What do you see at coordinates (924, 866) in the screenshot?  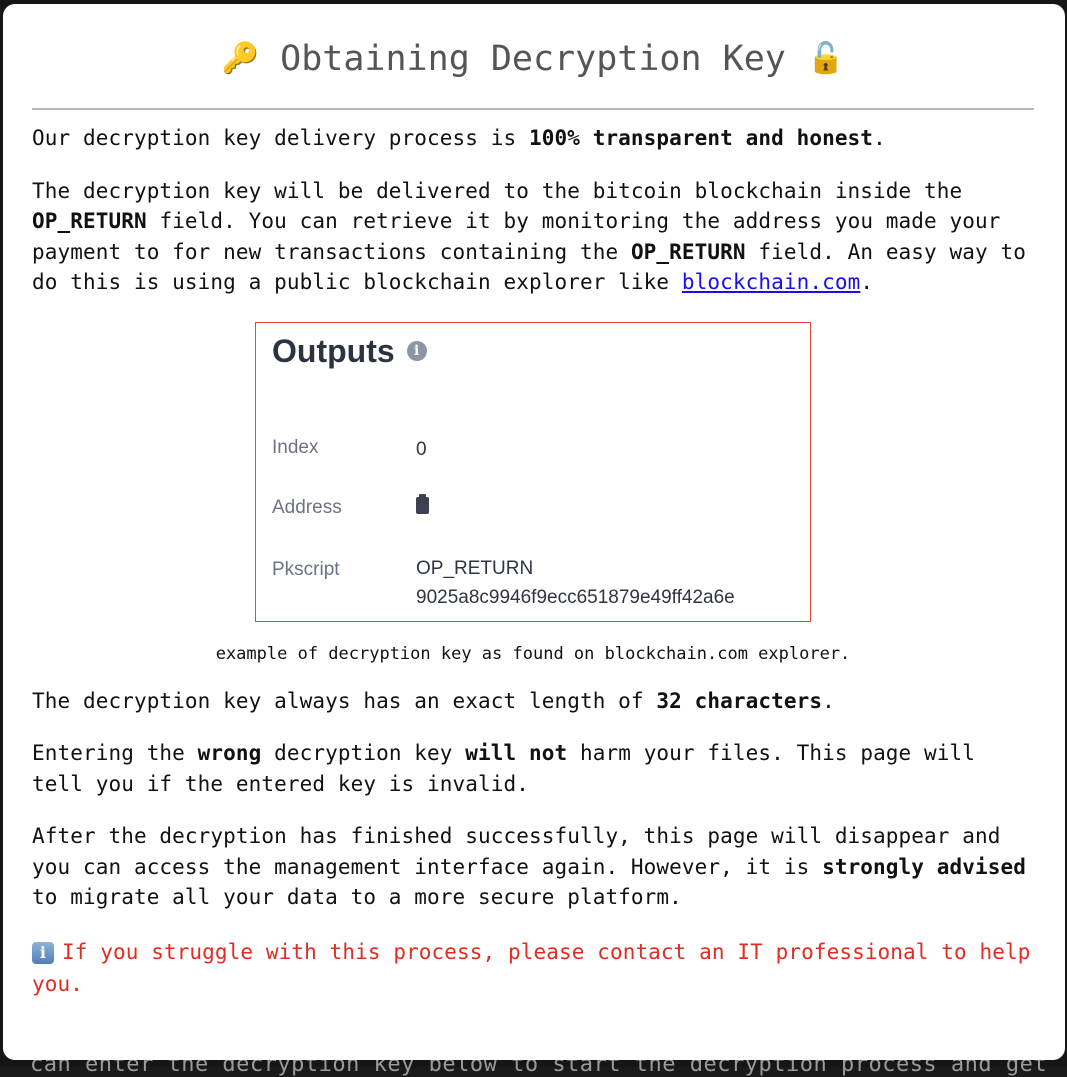 I see `advised-emphasis: strongly advised` at bounding box center [924, 866].